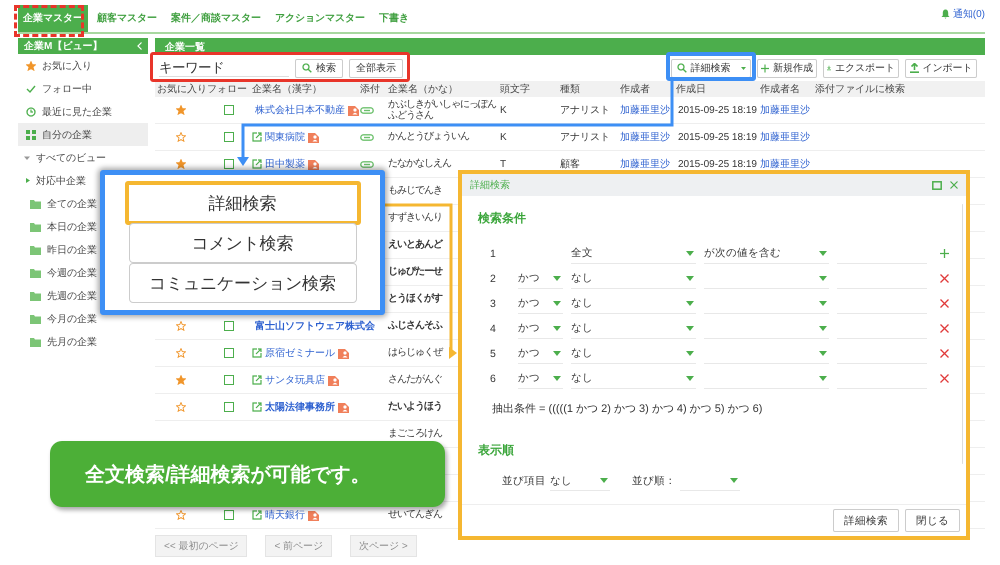  Describe the element at coordinates (72, 319) in the screenshot. I see `view-item: 今月の企業` at that location.